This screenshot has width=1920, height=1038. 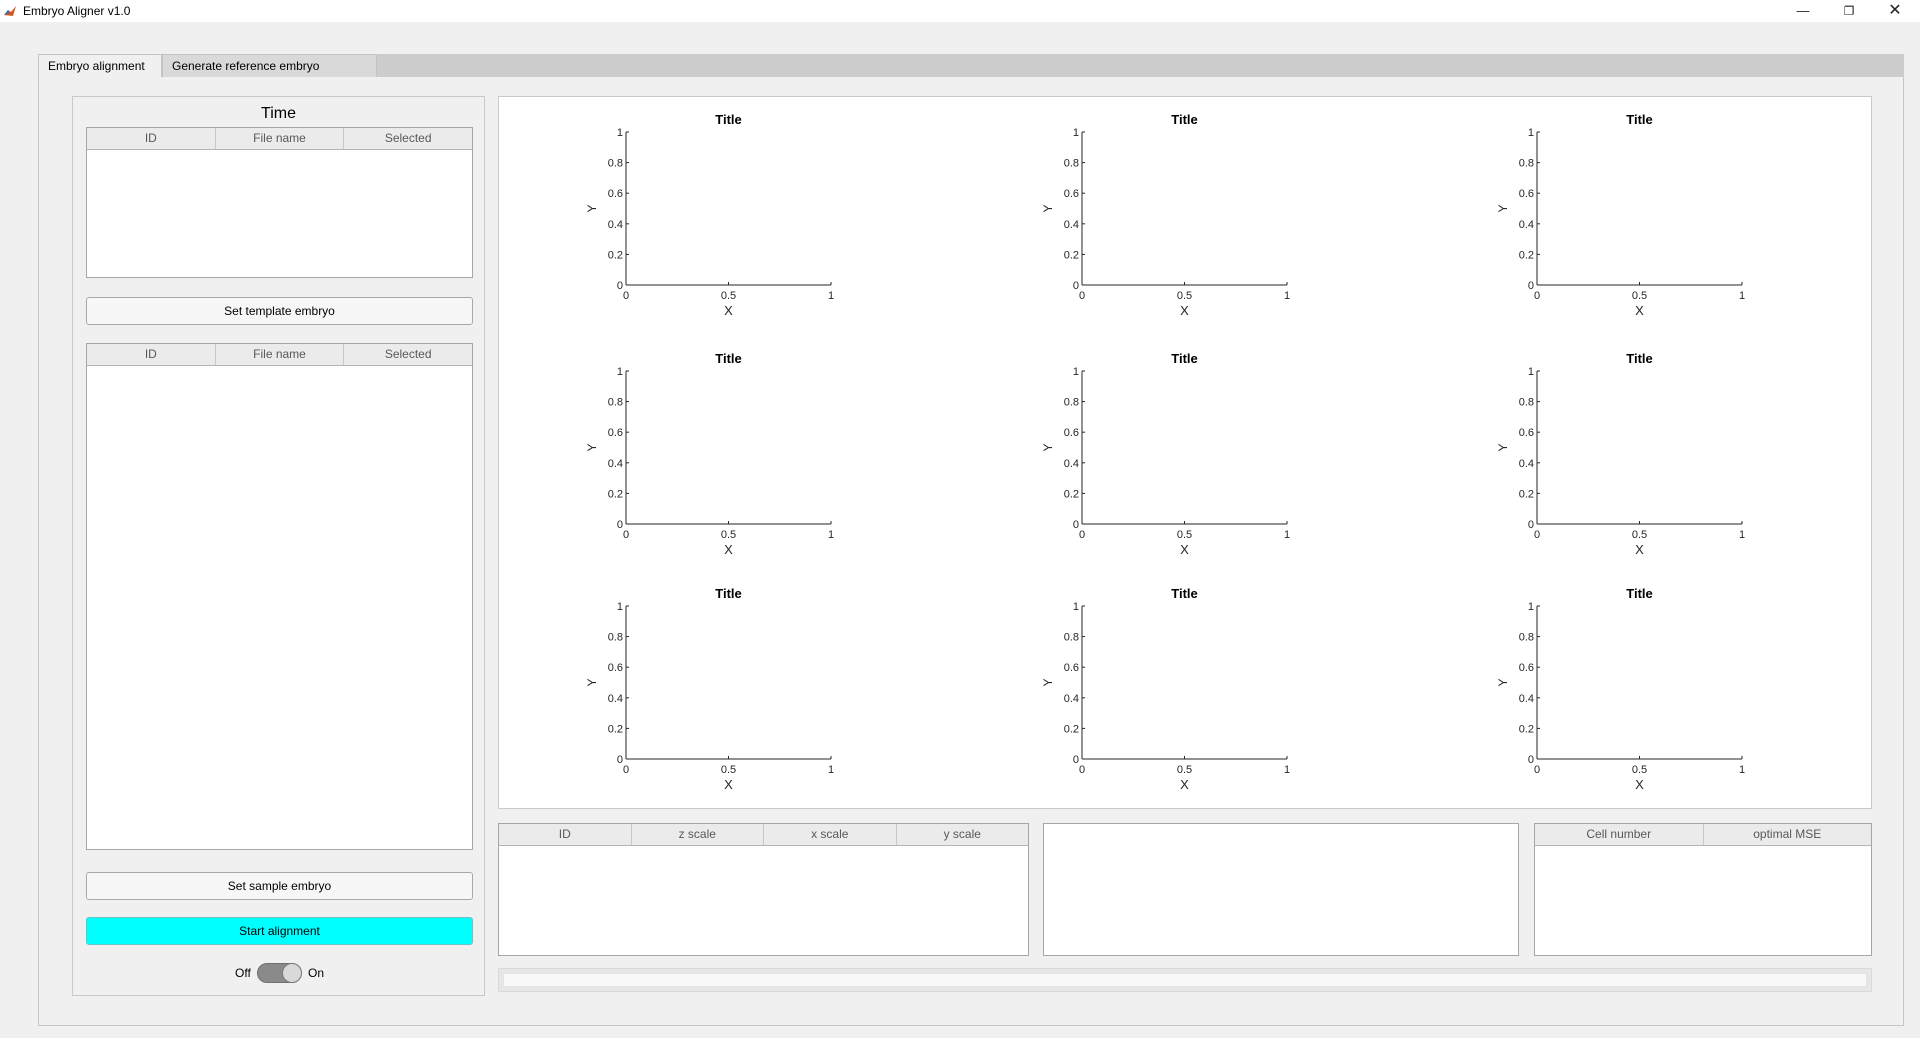 I want to click on matlab-app-icon, so click(x=10, y=11).